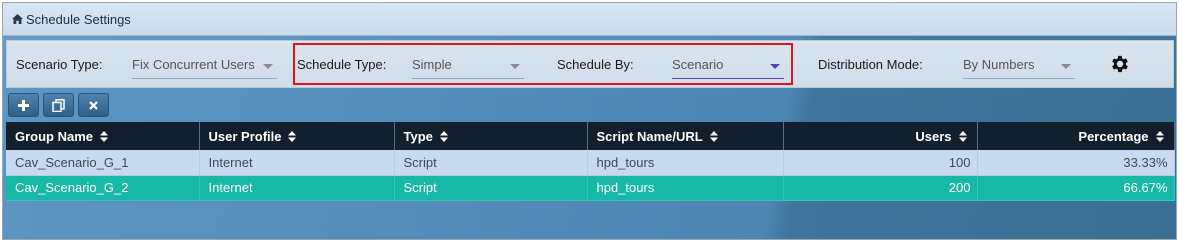 Image resolution: width=1179 pixels, height=242 pixels. What do you see at coordinates (685, 136) in the screenshot?
I see `column-header-script-name: Script Name/URL` at bounding box center [685, 136].